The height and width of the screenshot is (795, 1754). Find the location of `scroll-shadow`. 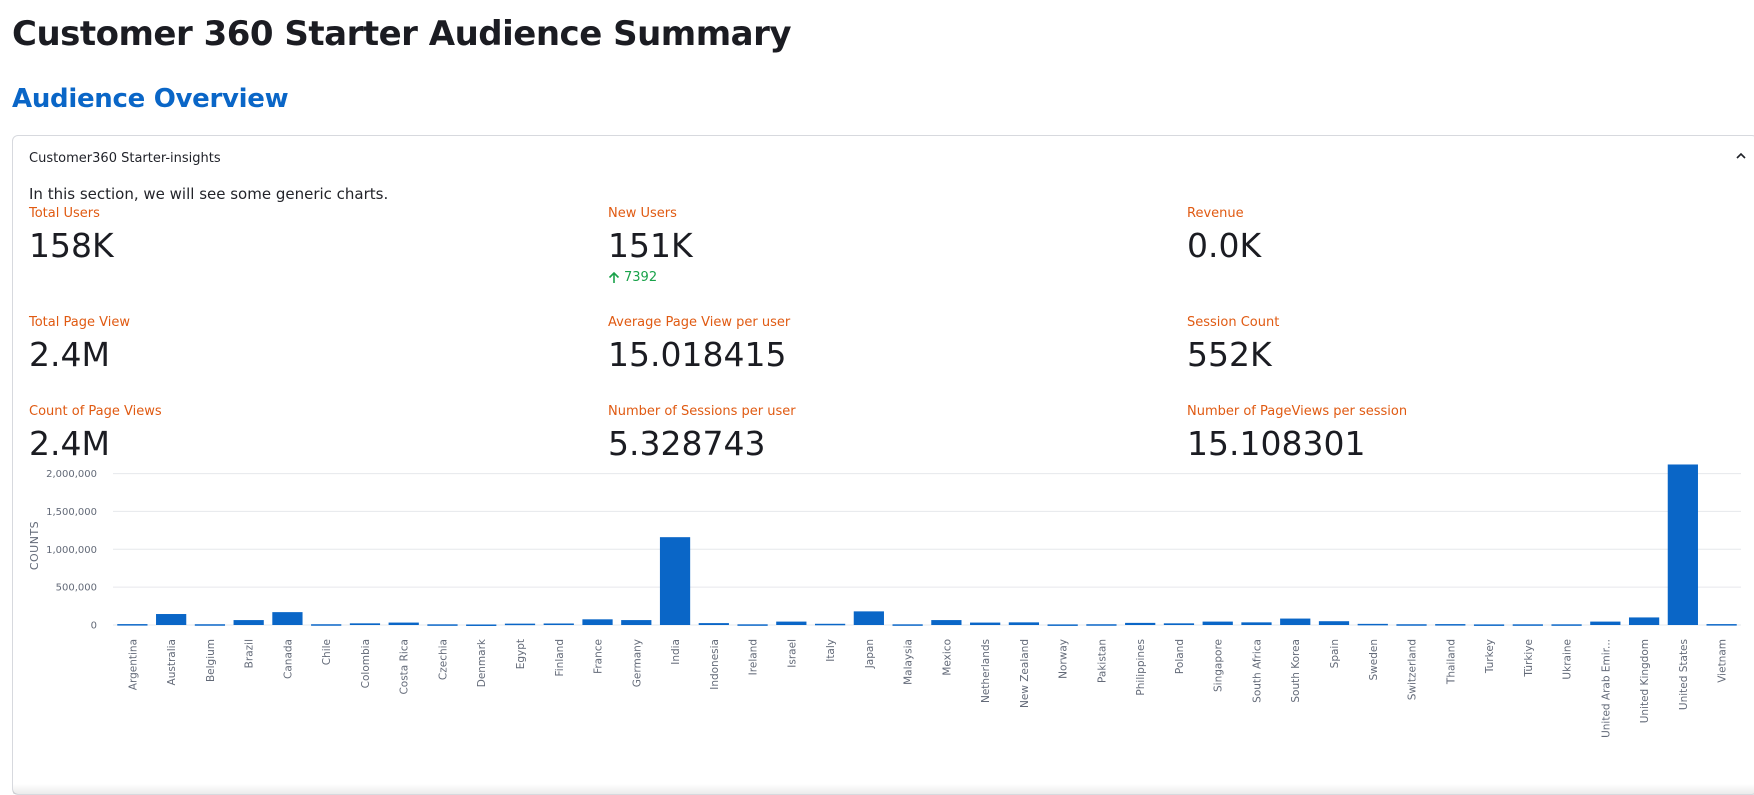

scroll-shadow is located at coordinates (883, 789).